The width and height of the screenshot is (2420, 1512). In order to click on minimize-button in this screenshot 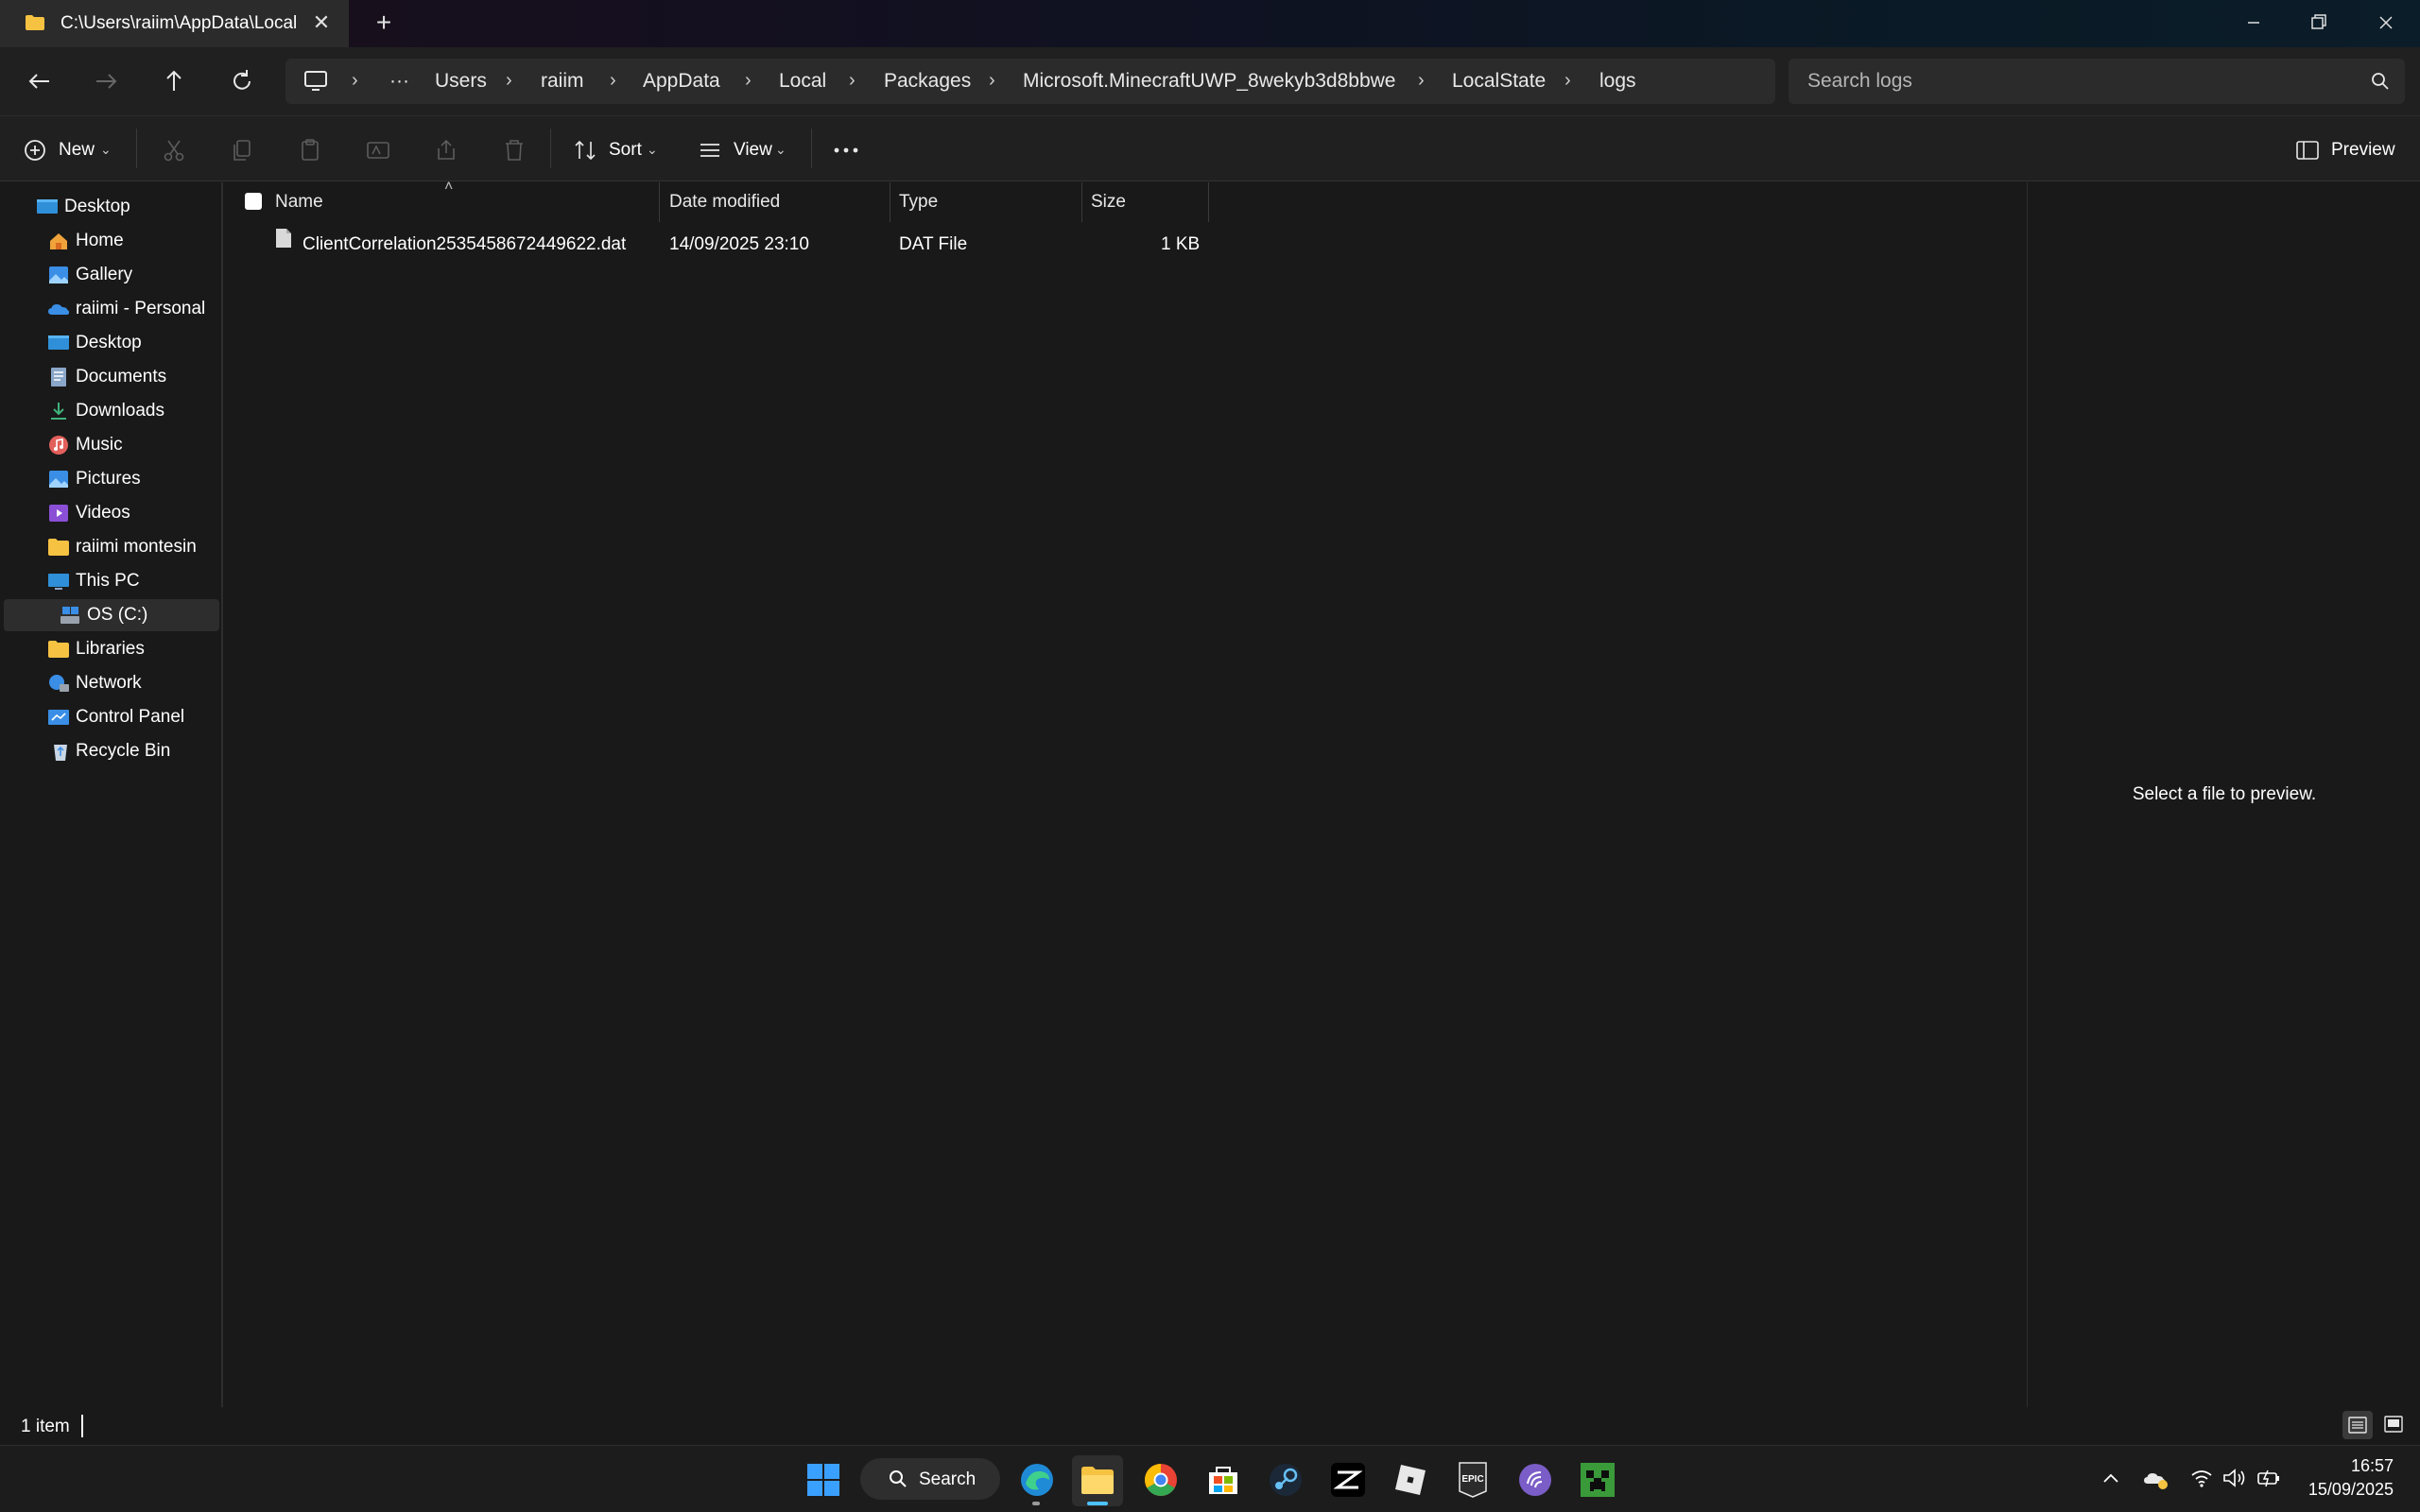, I will do `click(2254, 23)`.